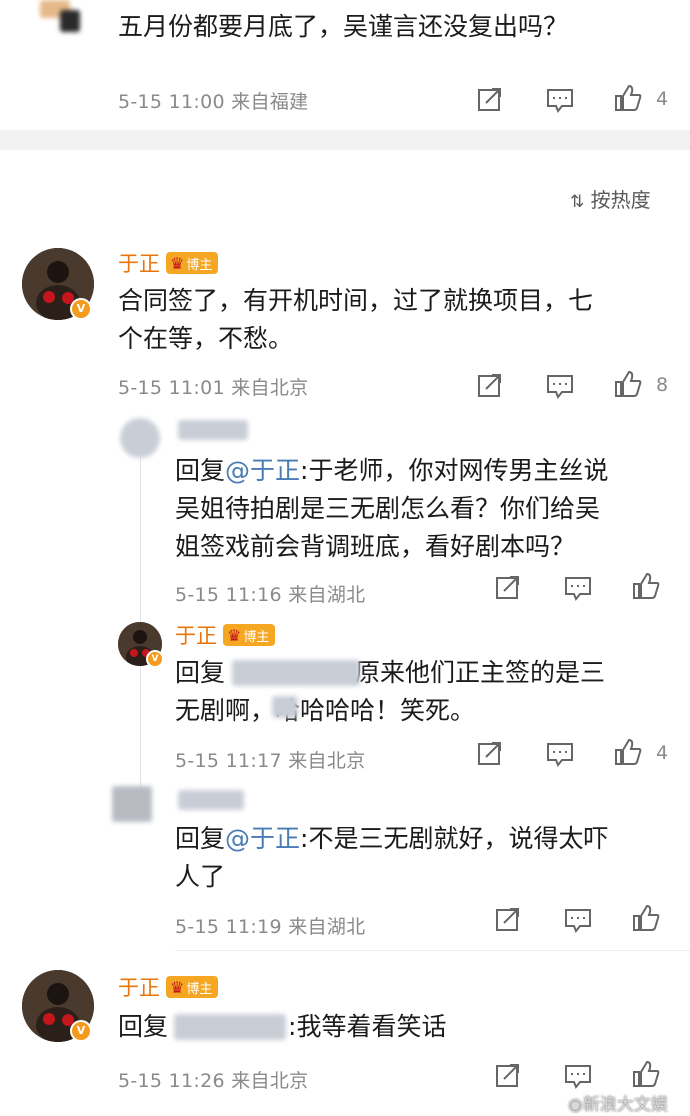  What do you see at coordinates (432, 950) in the screenshot?
I see `divider` at bounding box center [432, 950].